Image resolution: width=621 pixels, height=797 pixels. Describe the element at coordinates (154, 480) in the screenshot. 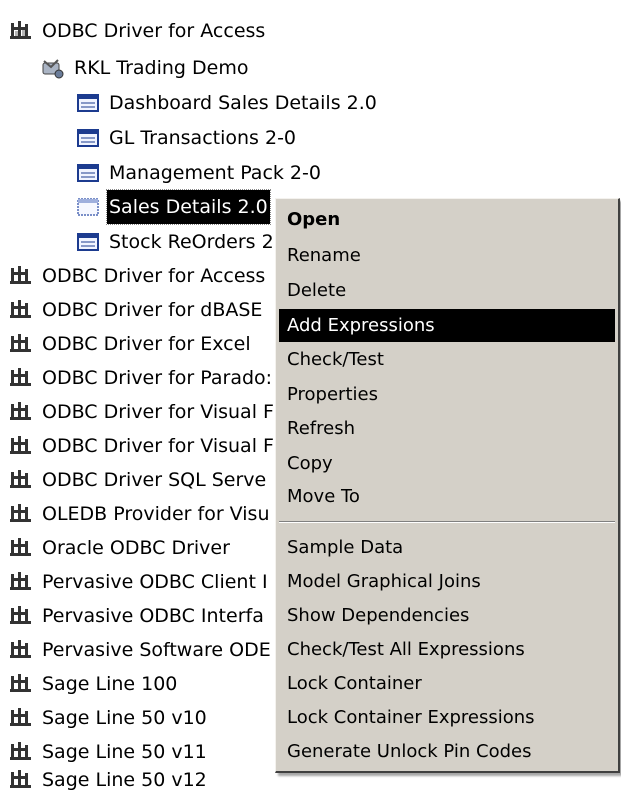

I see `tree-node-label: ODBC Driver SQL Serve` at that location.